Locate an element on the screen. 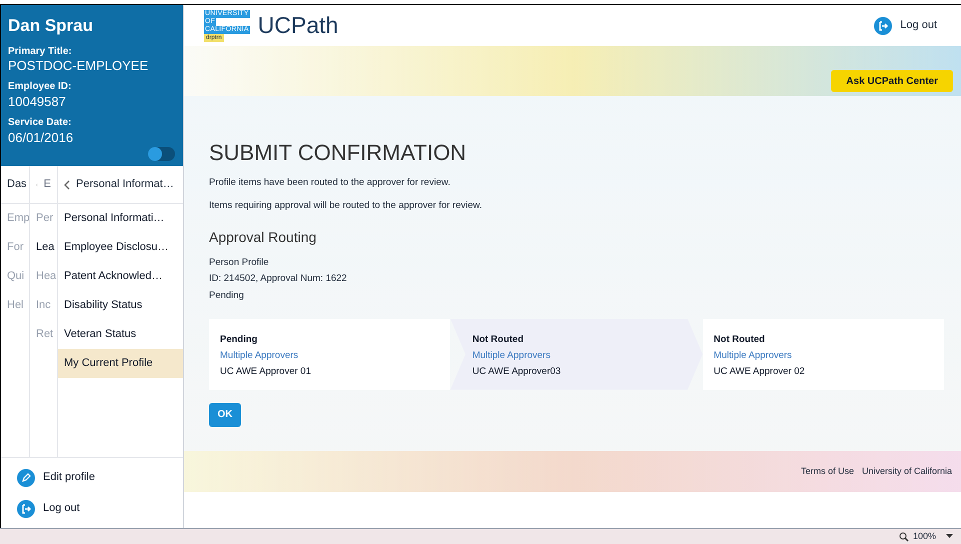 Image resolution: width=961 pixels, height=544 pixels. sidebar-link: Log out is located at coordinates (61, 508).